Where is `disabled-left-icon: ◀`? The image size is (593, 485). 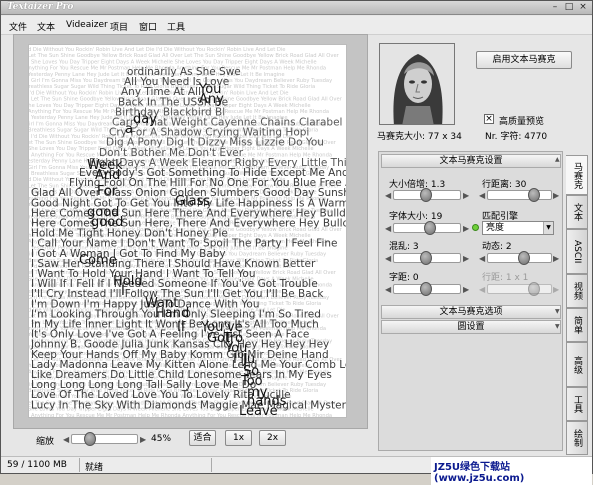
disabled-left-icon: ◀ is located at coordinates (482, 289).